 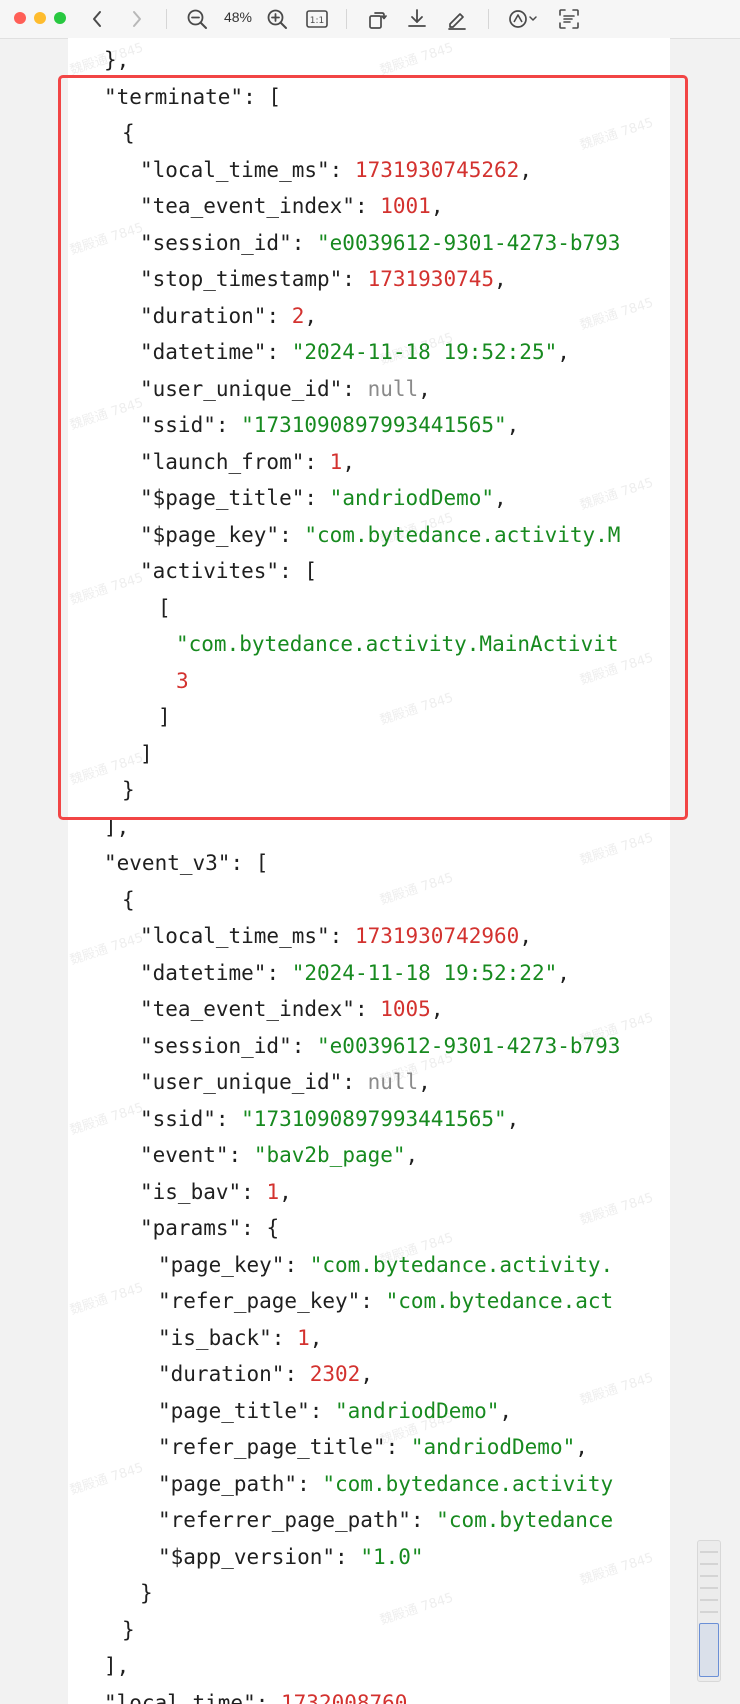 What do you see at coordinates (374, 1118) in the screenshot?
I see `code-token: "1731090897993441565"` at bounding box center [374, 1118].